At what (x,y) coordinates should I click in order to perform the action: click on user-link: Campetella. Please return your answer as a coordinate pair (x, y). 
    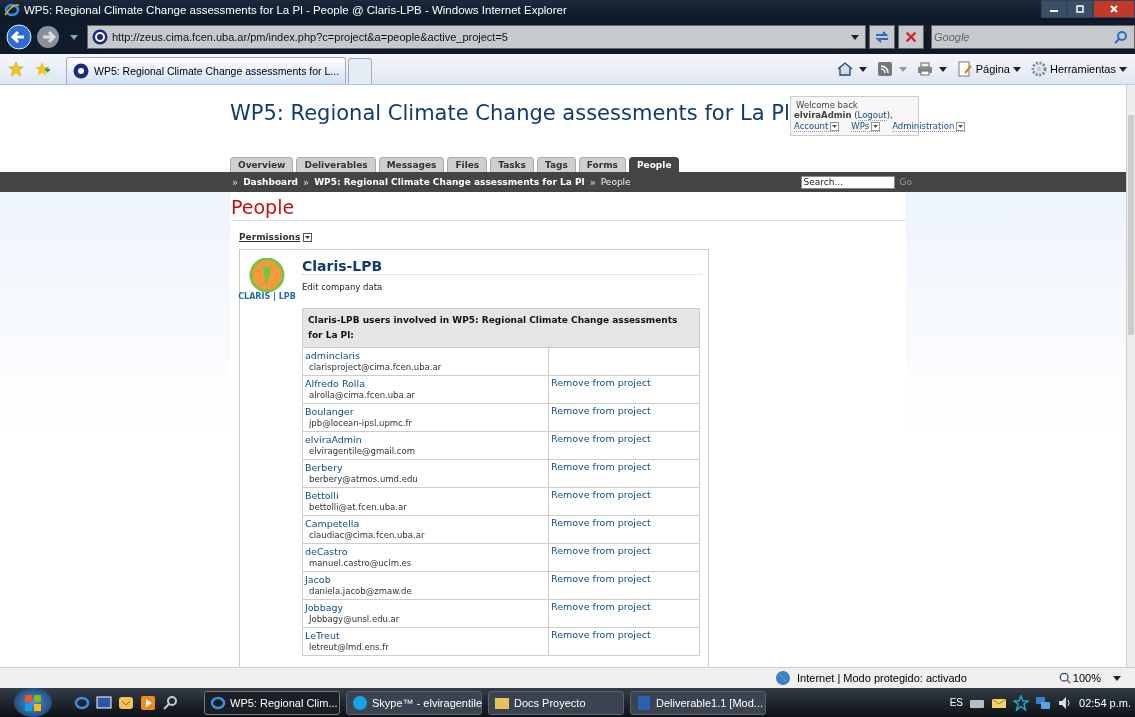
    Looking at the image, I should click on (332, 523).